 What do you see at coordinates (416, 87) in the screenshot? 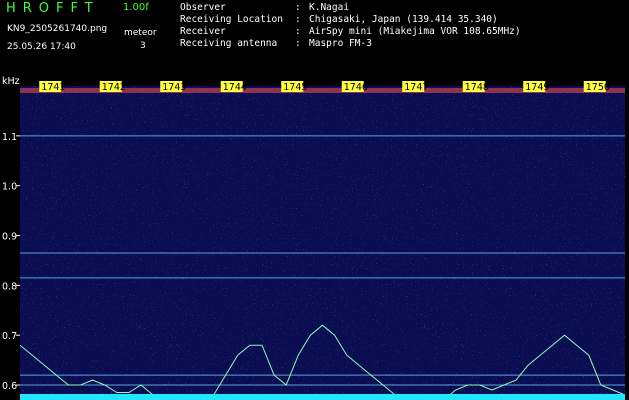
I see `time-label: 1747` at bounding box center [416, 87].